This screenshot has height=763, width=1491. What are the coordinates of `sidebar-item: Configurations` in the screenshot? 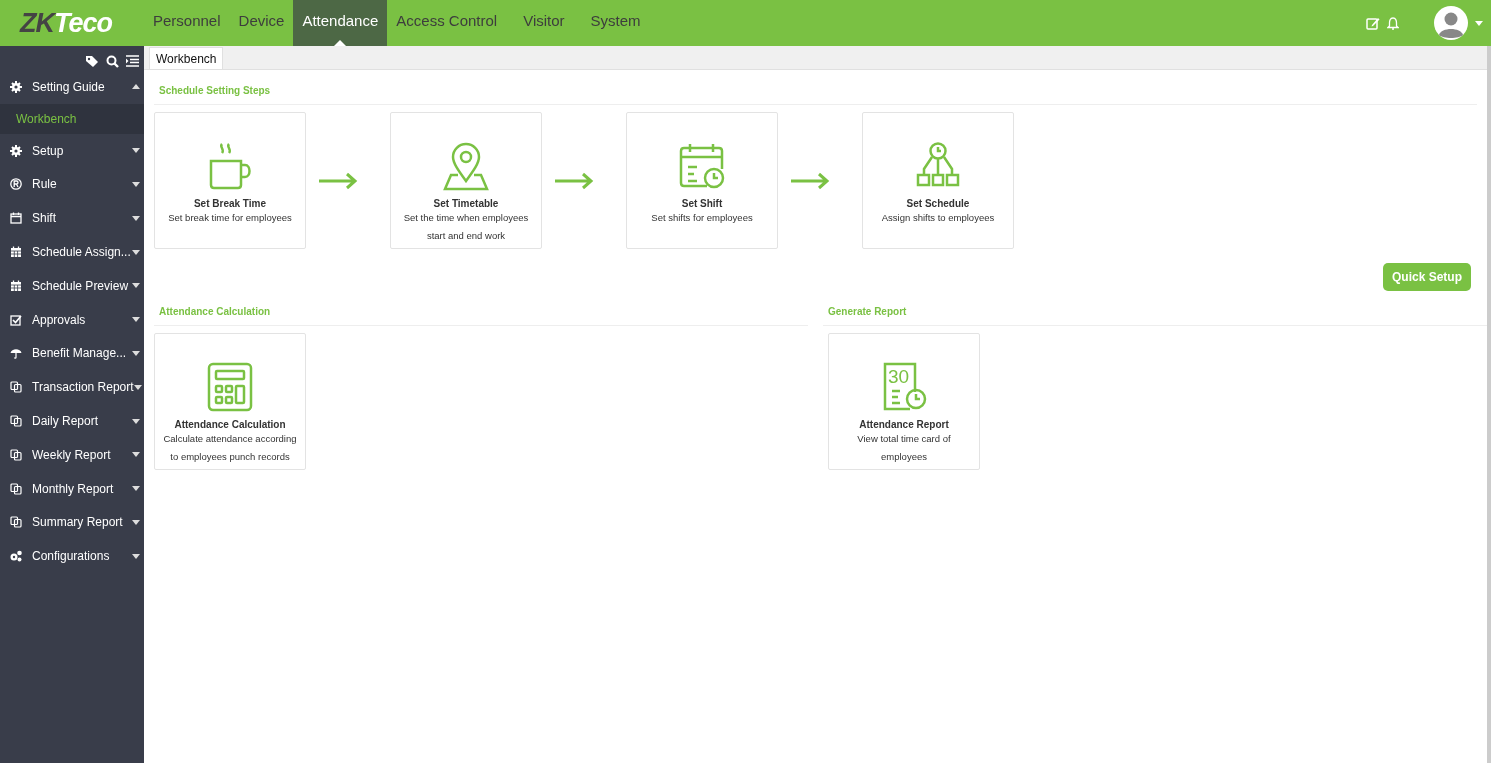 It's located at (72, 556).